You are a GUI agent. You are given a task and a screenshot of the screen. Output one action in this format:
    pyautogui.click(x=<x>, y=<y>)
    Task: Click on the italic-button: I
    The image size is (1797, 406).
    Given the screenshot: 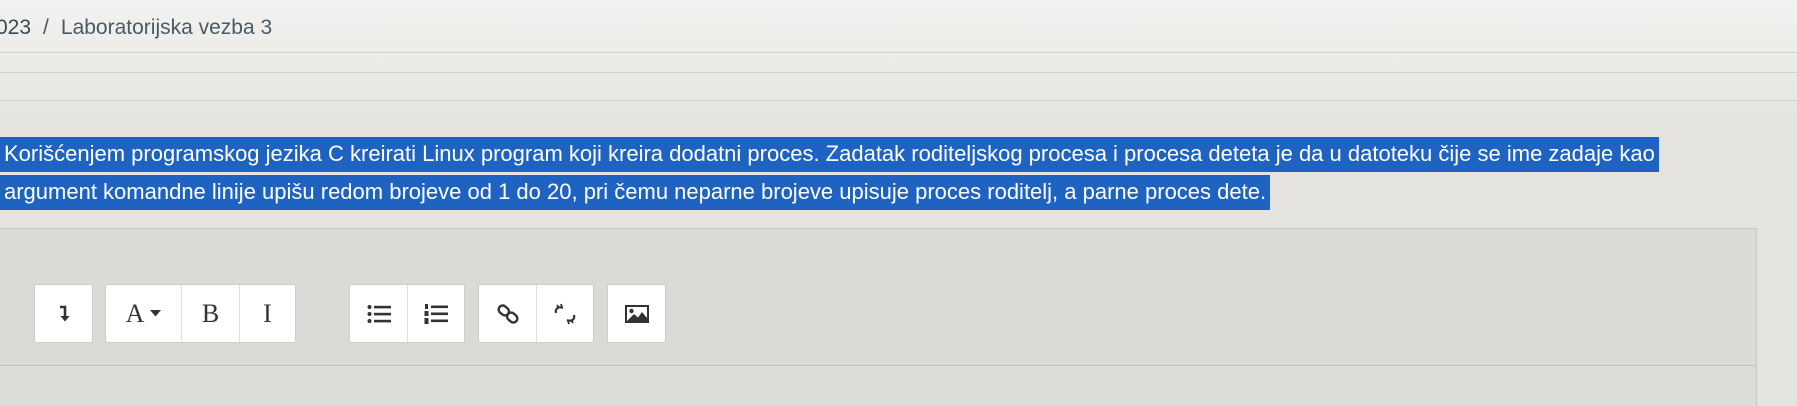 What is the action you would take?
    pyautogui.click(x=267, y=313)
    